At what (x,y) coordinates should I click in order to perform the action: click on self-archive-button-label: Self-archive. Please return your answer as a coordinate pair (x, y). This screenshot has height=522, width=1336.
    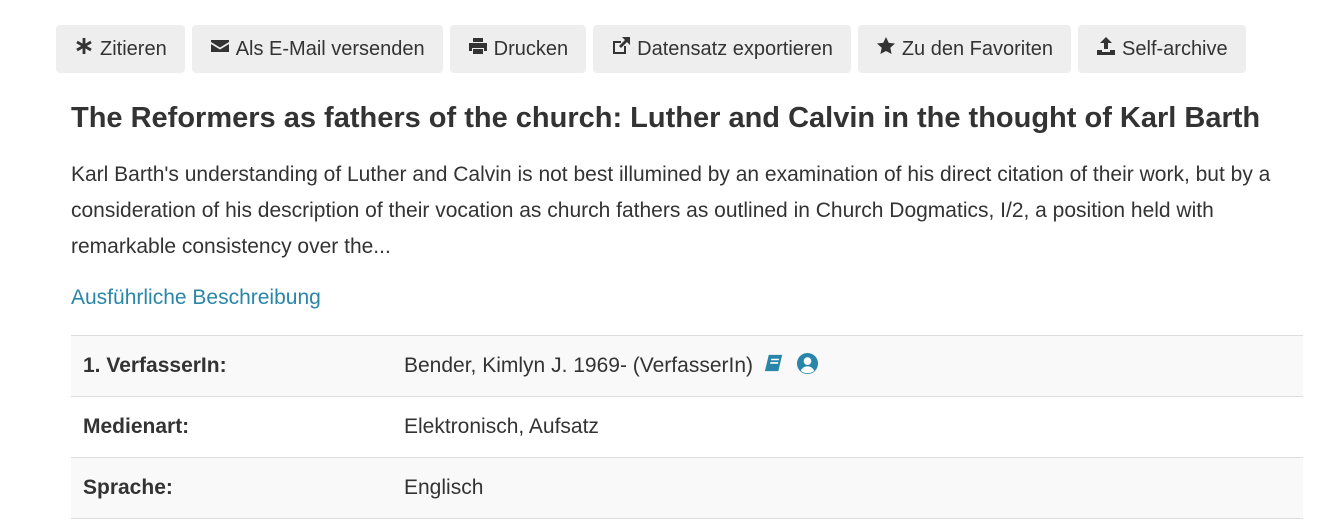
    Looking at the image, I should click on (1175, 48).